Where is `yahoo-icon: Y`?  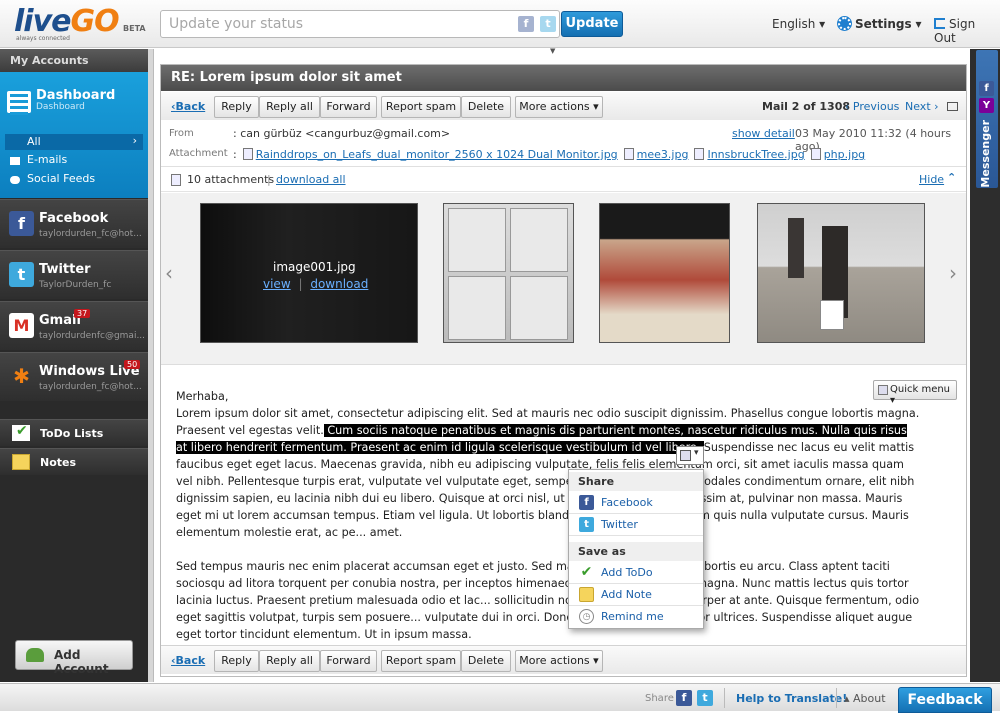
yahoo-icon: Y is located at coordinates (986, 105).